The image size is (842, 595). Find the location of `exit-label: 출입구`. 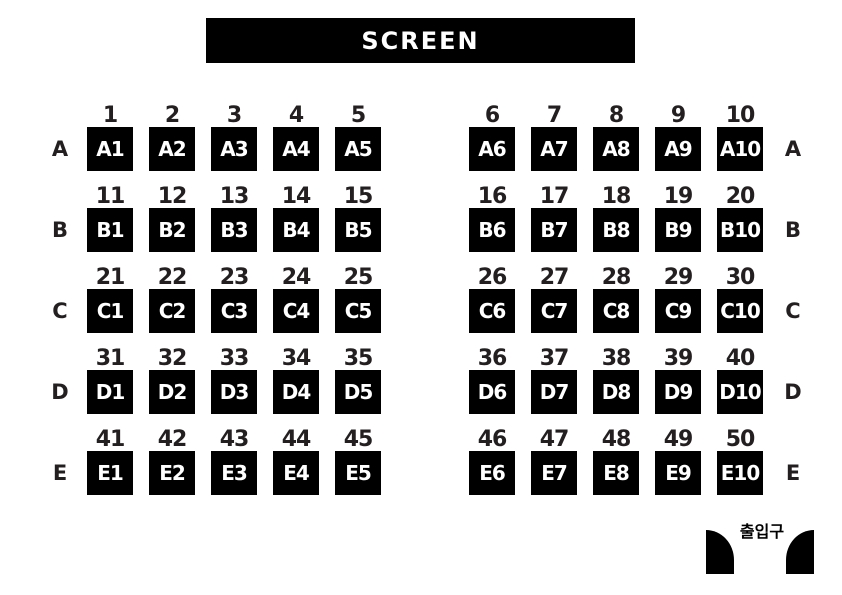

exit-label: 출입구 is located at coordinates (762, 531).